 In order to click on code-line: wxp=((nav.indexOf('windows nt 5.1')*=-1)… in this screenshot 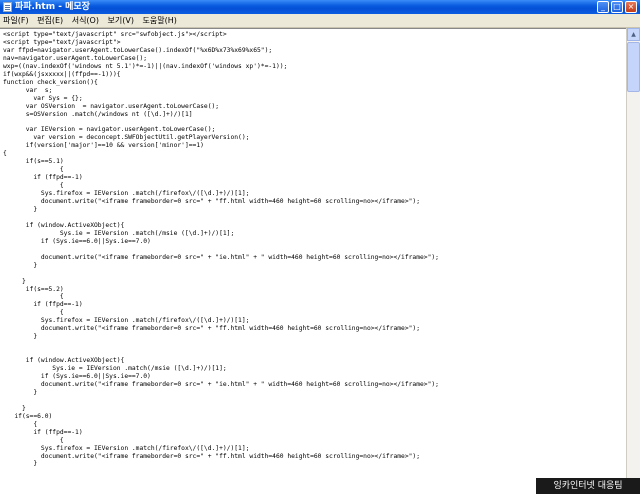, I will do `click(145, 66)`.